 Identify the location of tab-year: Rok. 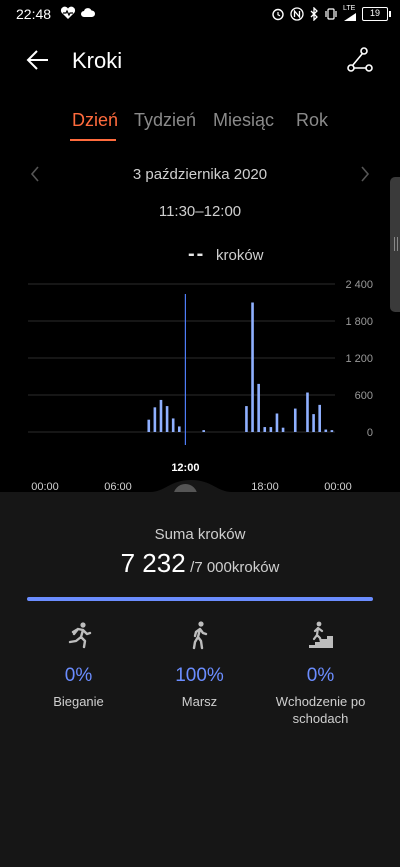
(312, 120).